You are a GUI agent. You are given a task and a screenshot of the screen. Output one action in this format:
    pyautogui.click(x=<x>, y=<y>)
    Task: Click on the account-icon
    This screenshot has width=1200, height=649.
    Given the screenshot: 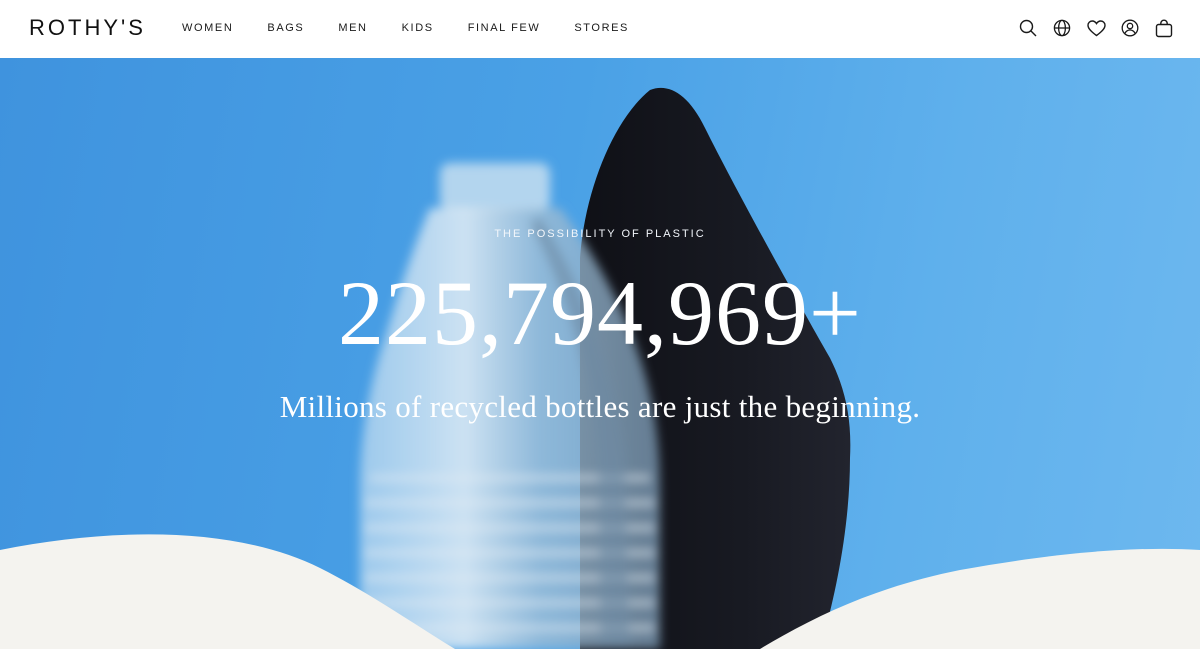 What is the action you would take?
    pyautogui.click(x=1130, y=28)
    